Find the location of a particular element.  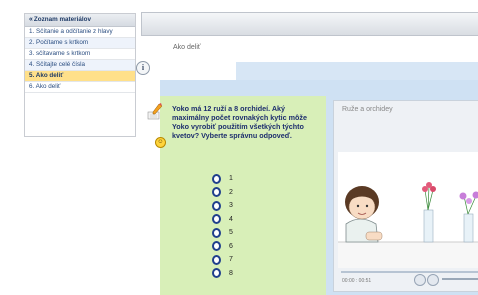

lesson-title: Ako deliť is located at coordinates (187, 47).